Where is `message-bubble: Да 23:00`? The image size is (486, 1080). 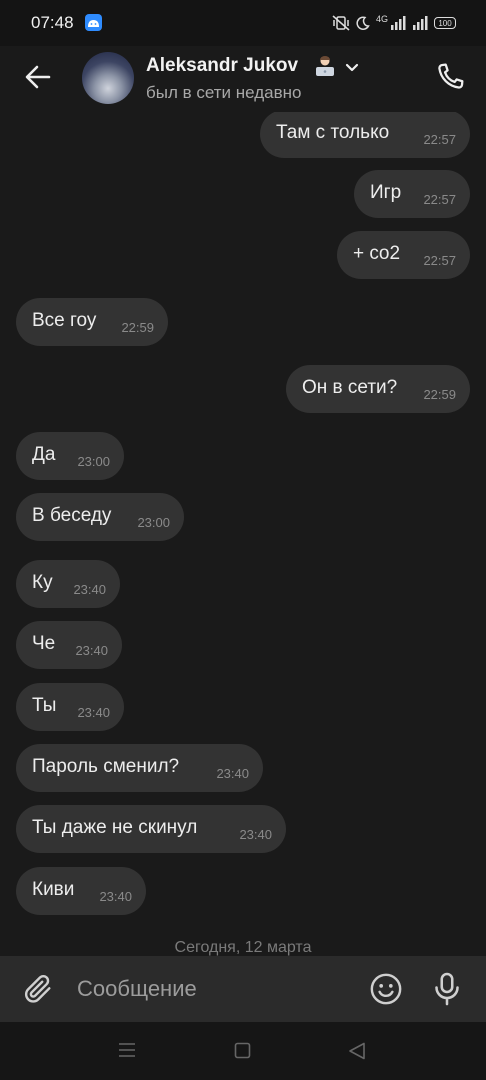
message-bubble: Да 23:00 is located at coordinates (70, 456).